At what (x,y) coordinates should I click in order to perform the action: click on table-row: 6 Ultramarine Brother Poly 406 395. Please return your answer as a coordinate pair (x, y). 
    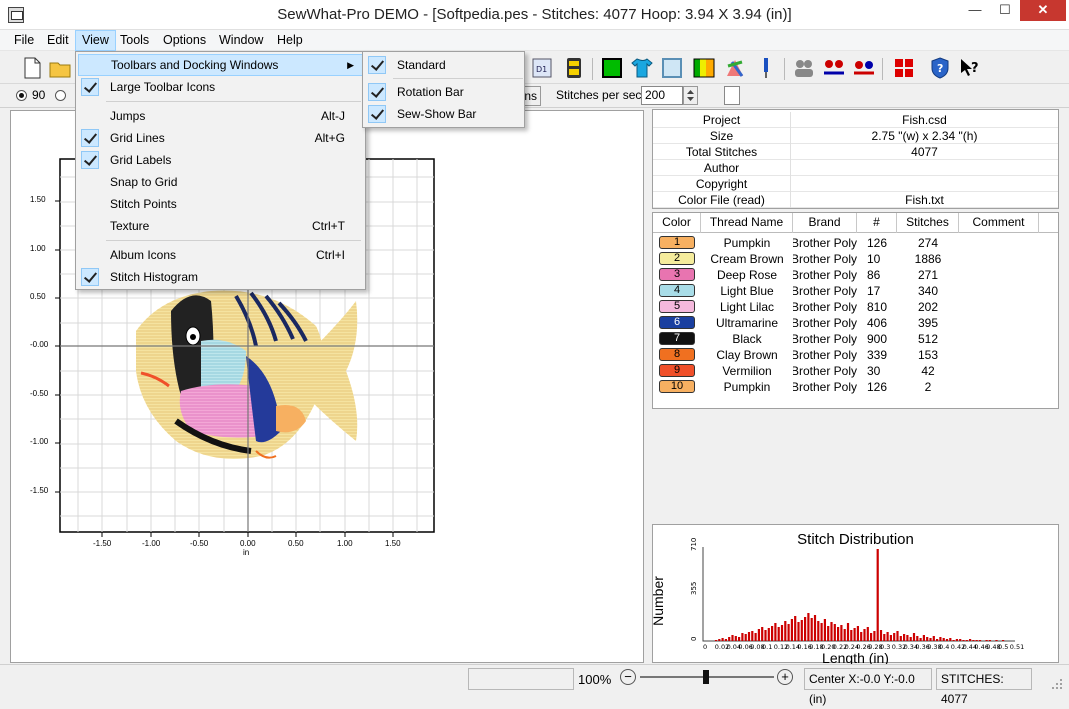
    Looking at the image, I should click on (855, 323).